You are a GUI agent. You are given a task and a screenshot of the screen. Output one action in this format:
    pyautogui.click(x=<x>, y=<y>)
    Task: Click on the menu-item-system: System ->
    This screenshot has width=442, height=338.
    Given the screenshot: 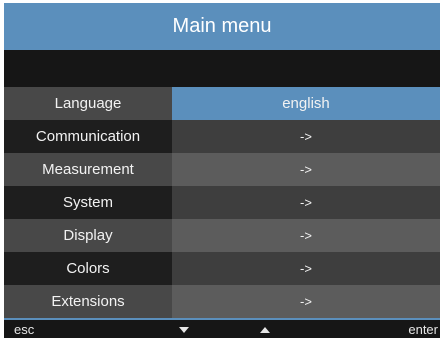 What is the action you would take?
    pyautogui.click(x=222, y=202)
    